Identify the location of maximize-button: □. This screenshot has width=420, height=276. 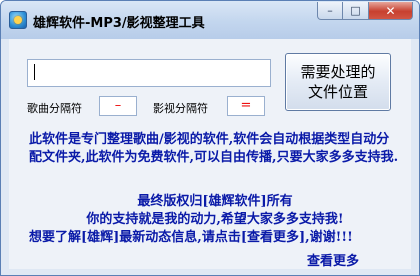
(356, 11).